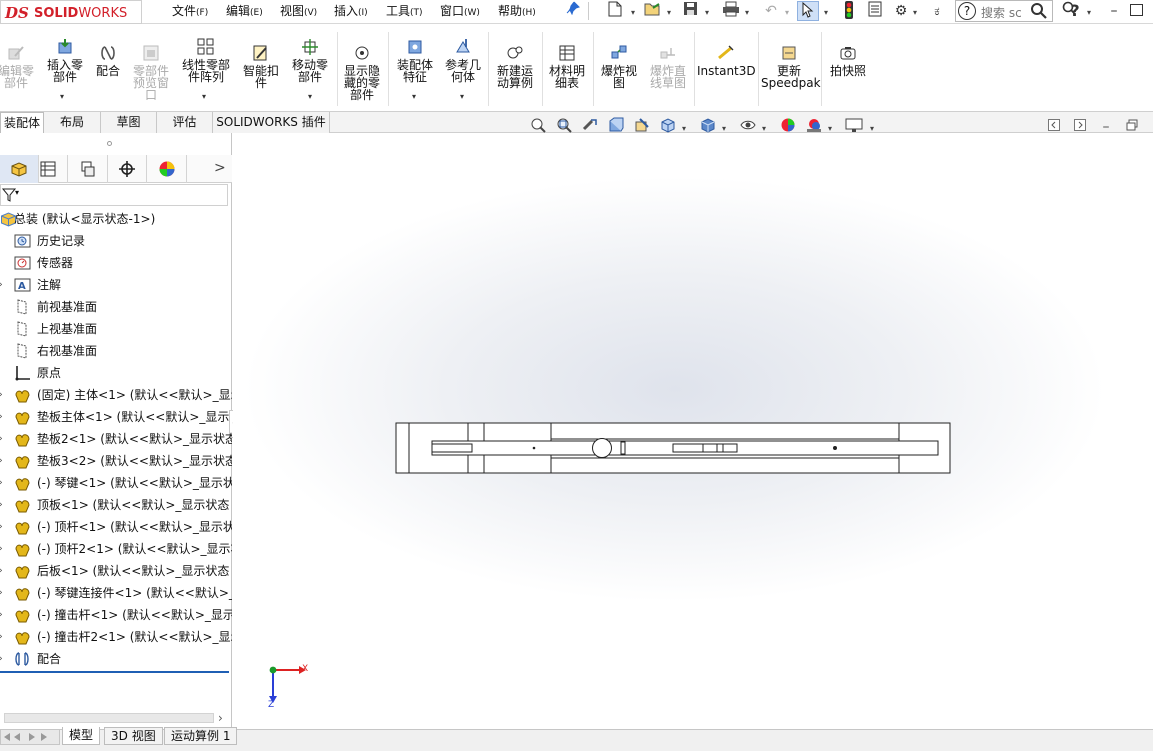  I want to click on options-dropdown-icon: ▾, so click(915, 11).